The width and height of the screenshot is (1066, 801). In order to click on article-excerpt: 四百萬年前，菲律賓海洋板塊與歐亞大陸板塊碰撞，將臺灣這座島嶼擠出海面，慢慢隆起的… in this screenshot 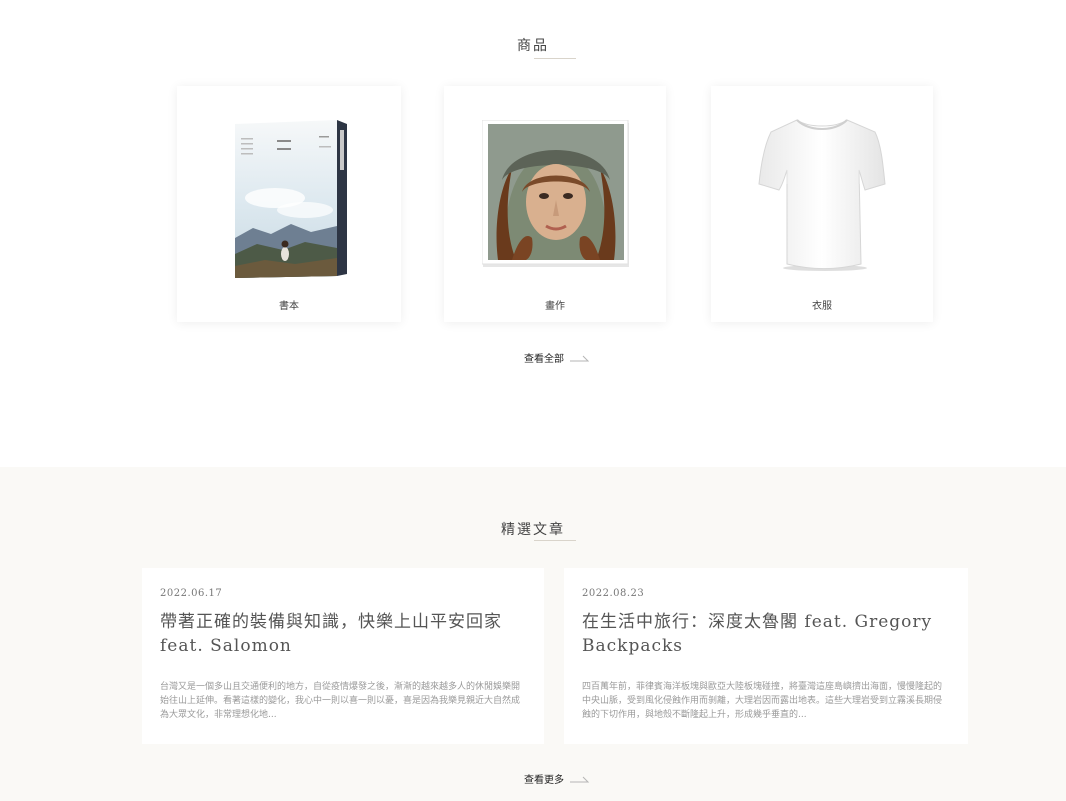, I will do `click(762, 701)`.